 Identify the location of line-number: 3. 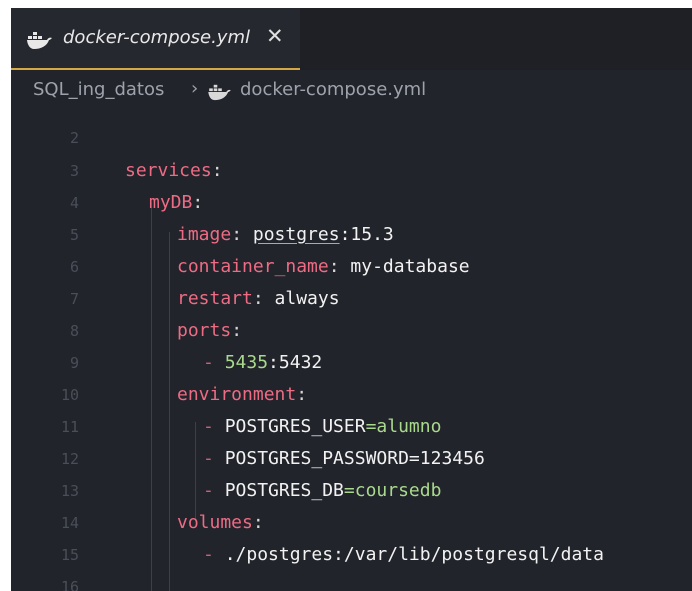
(74, 171).